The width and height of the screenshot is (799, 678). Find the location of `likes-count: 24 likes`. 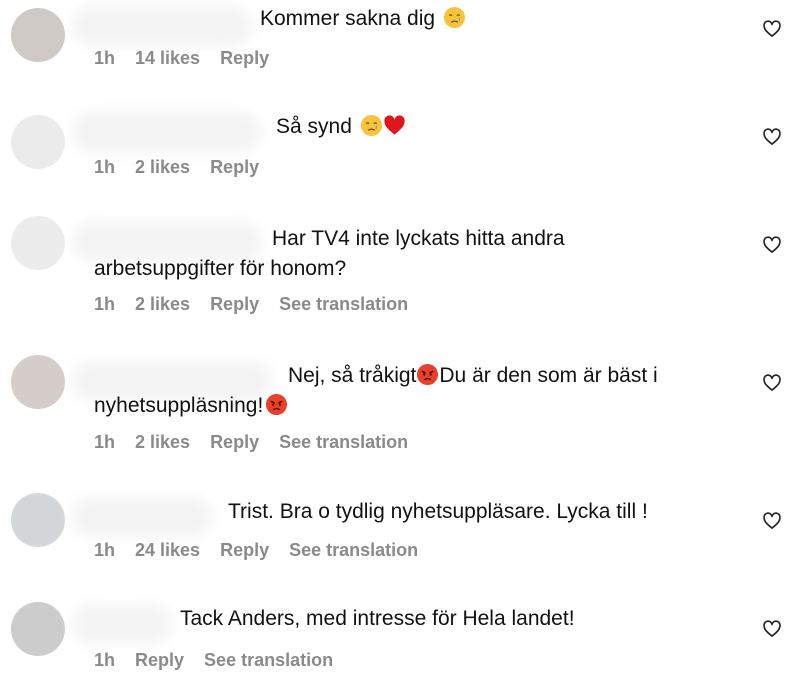

likes-count: 24 likes is located at coordinates (167, 550).